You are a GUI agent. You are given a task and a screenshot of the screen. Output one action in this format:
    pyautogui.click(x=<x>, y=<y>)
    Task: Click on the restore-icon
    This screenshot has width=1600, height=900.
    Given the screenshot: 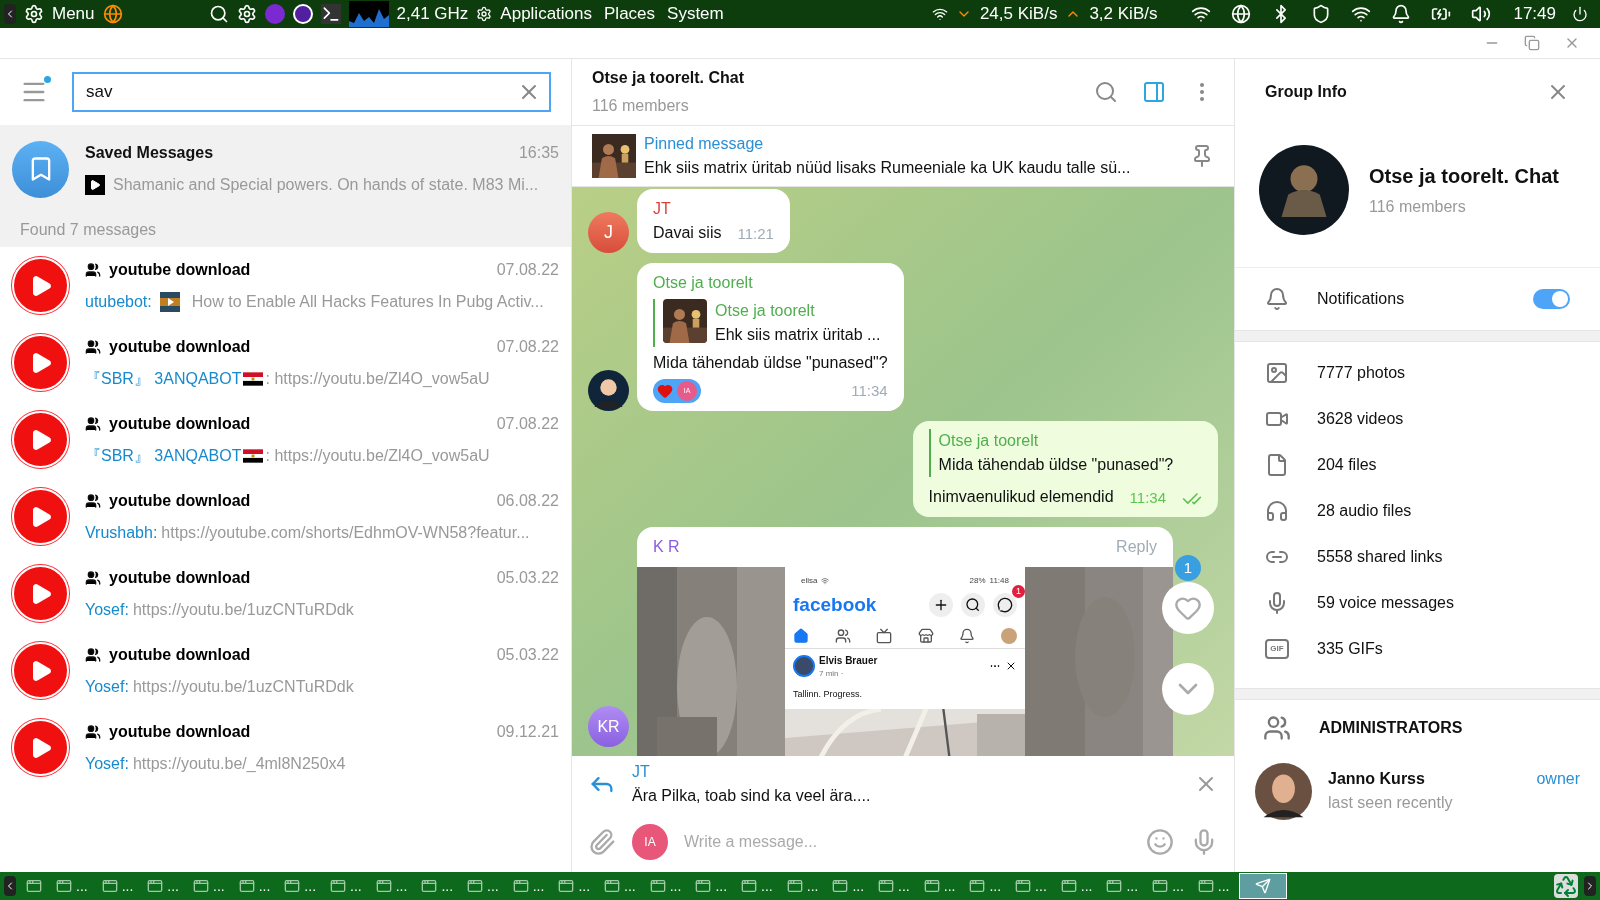 What is the action you would take?
    pyautogui.click(x=1532, y=43)
    